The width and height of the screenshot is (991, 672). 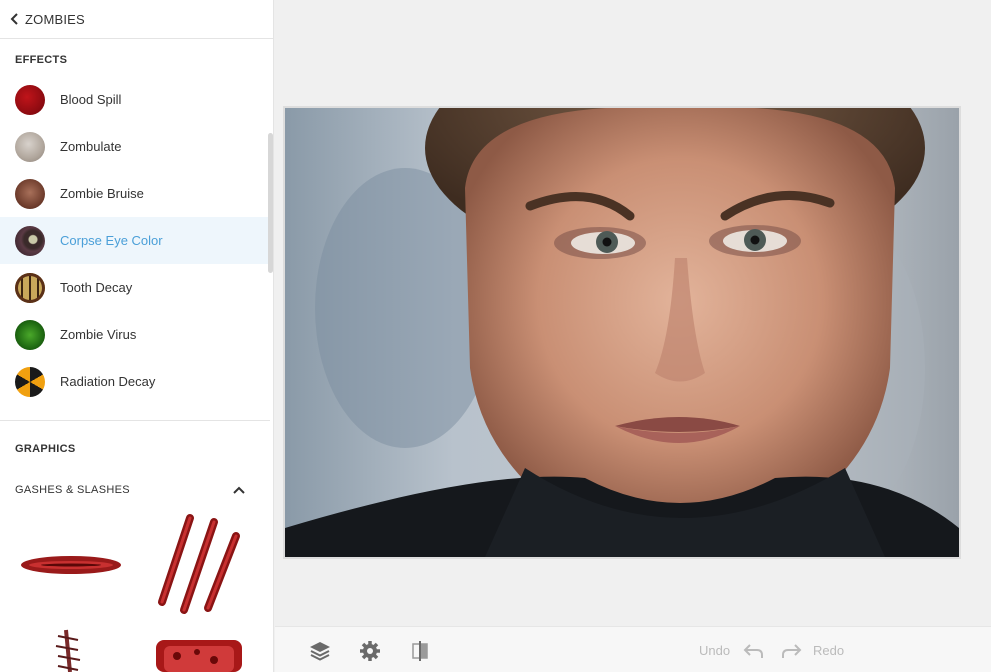 What do you see at coordinates (792, 651) in the screenshot?
I see `redo-arrow-icon` at bounding box center [792, 651].